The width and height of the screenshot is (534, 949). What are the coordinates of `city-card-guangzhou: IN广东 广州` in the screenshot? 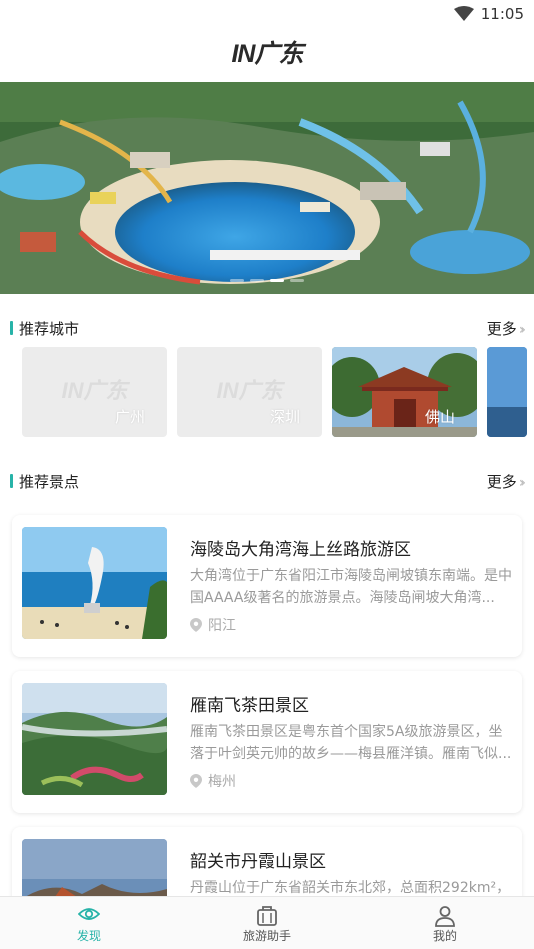 It's located at (94, 392).